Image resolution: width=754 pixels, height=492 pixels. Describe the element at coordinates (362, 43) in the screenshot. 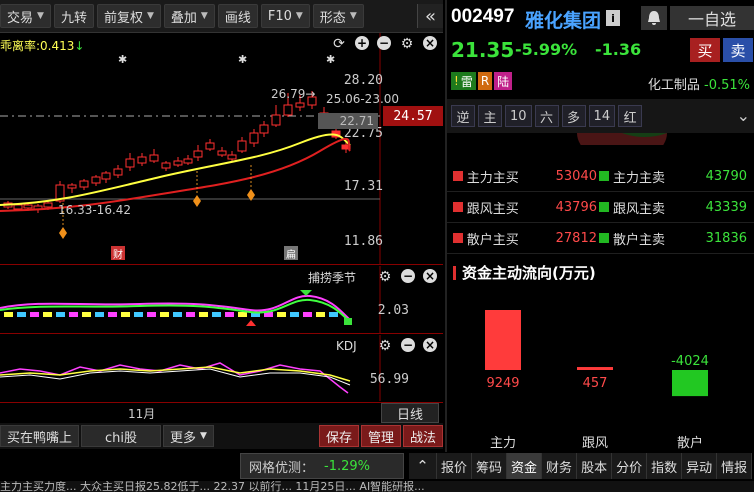

I see `plus-icon: +` at that location.